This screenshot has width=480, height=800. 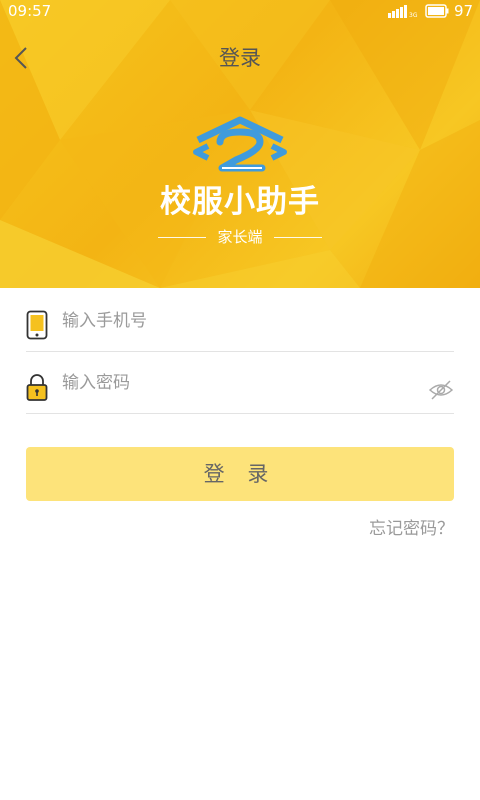 I want to click on battery-icon, so click(x=437, y=11).